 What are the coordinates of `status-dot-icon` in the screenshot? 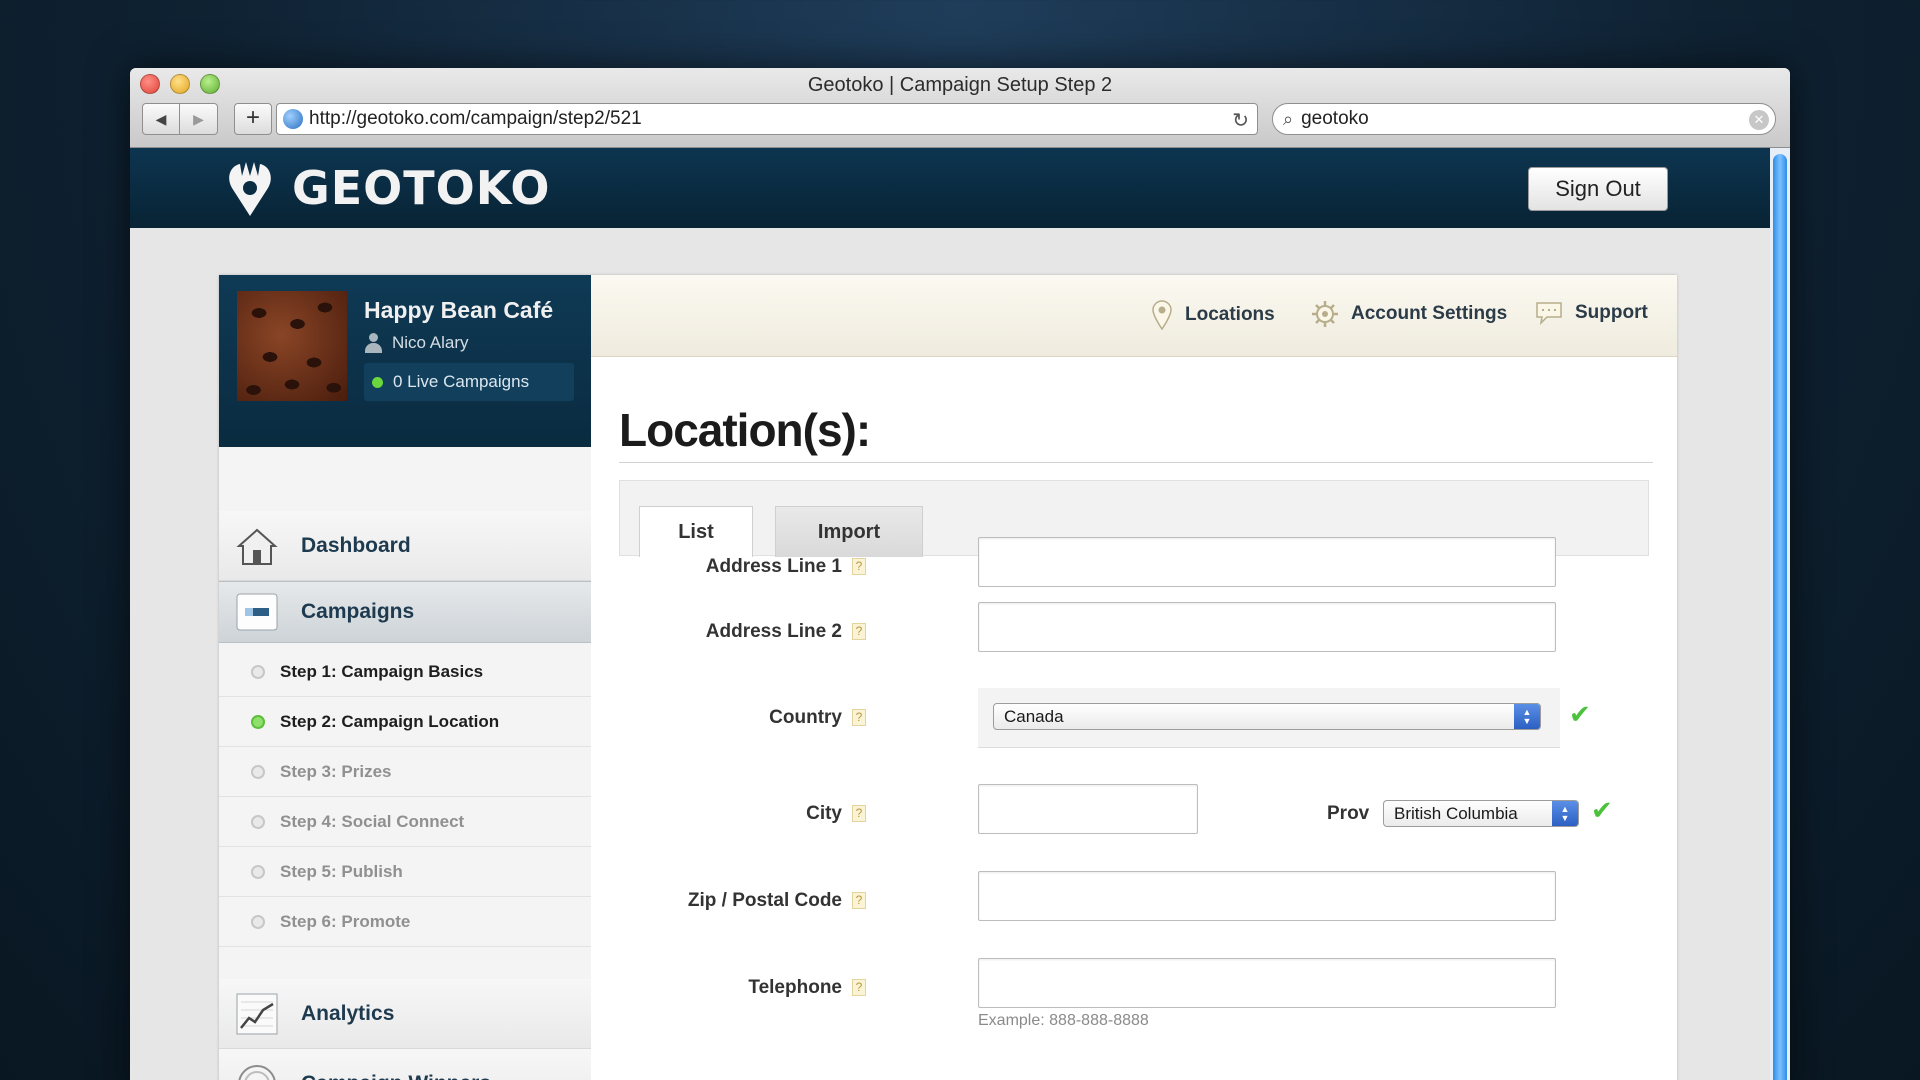 It's located at (377, 382).